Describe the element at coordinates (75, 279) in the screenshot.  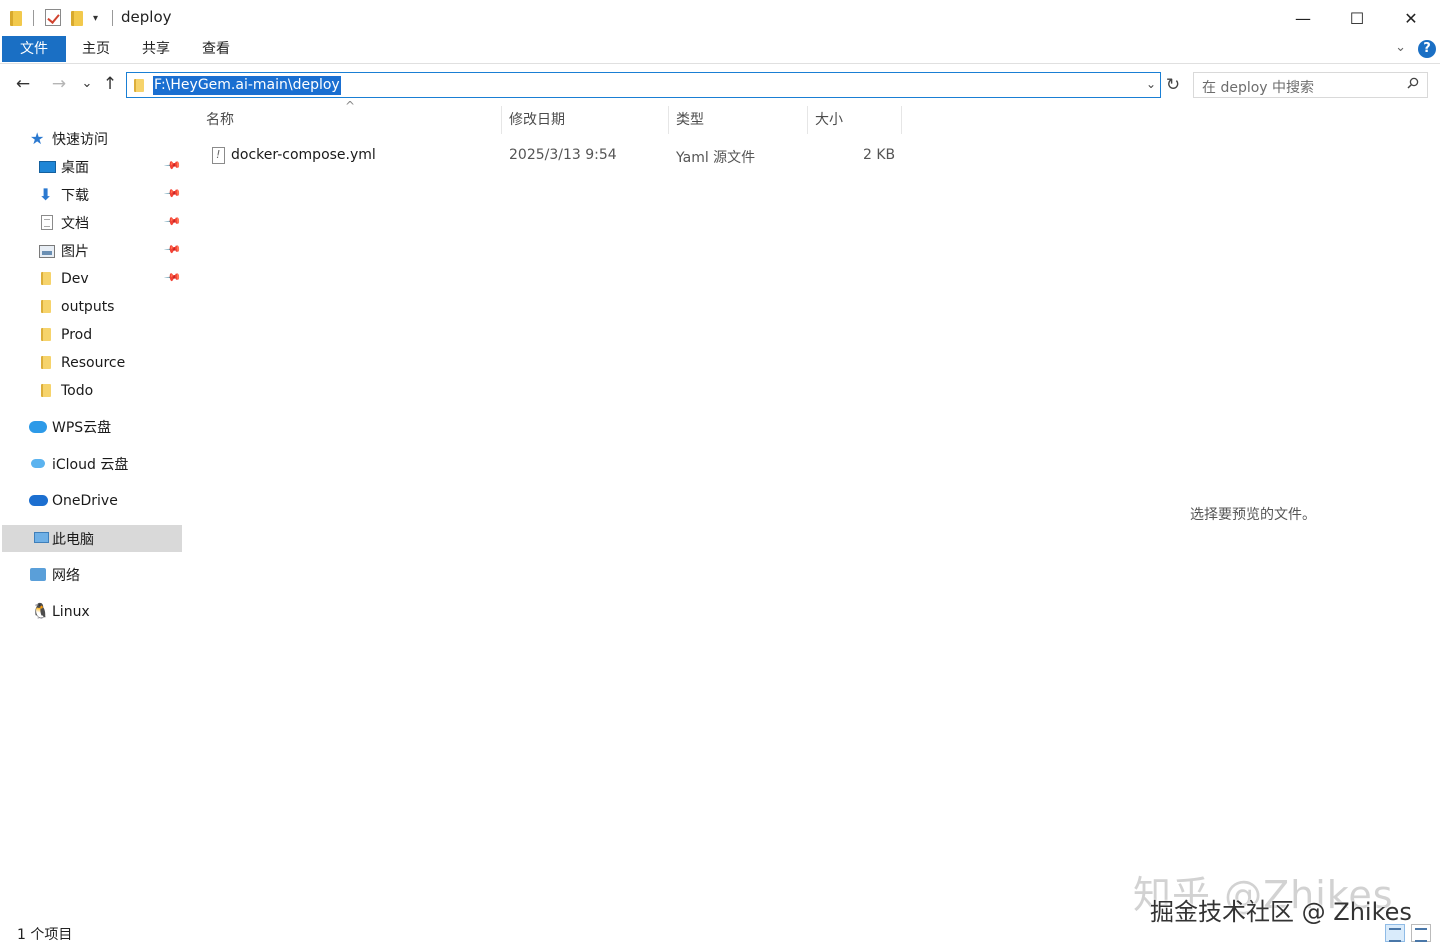
I see `sidebar-item-label: Dev` at that location.